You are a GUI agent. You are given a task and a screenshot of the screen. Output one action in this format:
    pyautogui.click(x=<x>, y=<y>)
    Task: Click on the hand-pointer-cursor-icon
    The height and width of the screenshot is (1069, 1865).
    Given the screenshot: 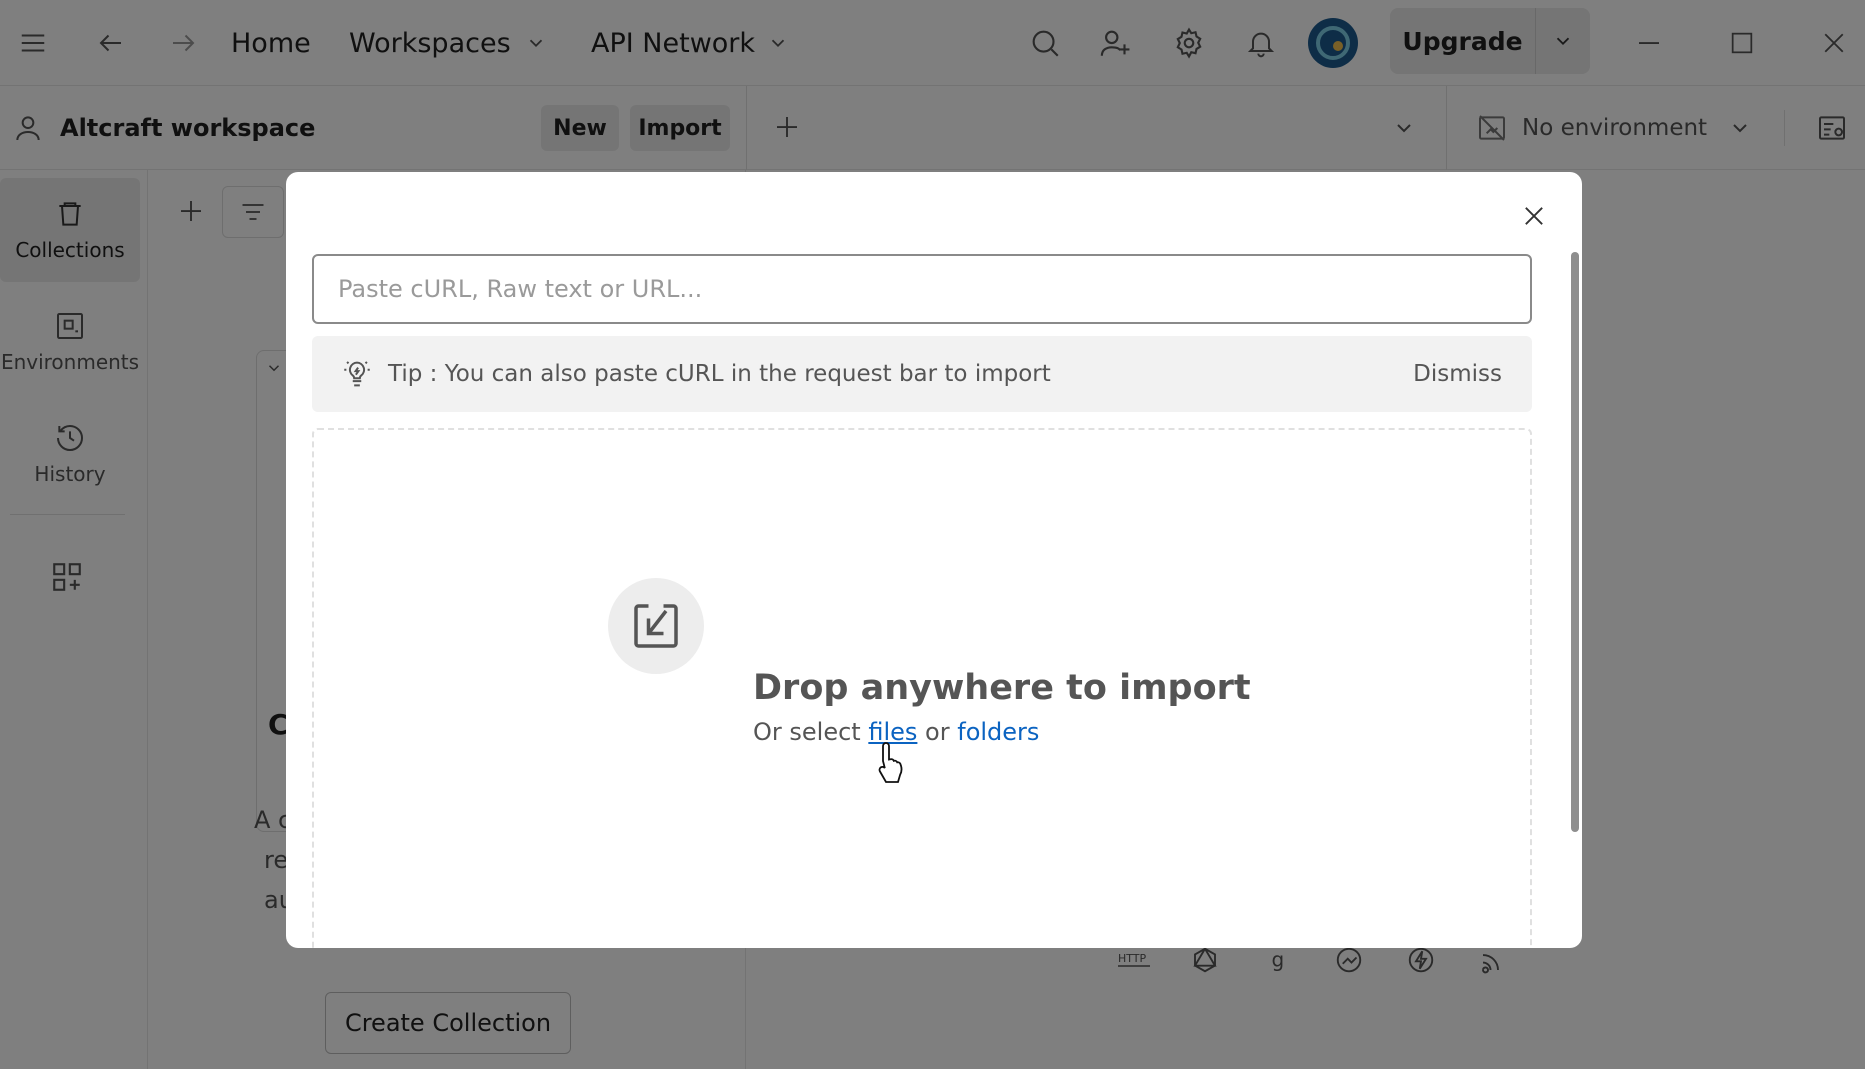 What is the action you would take?
    pyautogui.click(x=892, y=764)
    